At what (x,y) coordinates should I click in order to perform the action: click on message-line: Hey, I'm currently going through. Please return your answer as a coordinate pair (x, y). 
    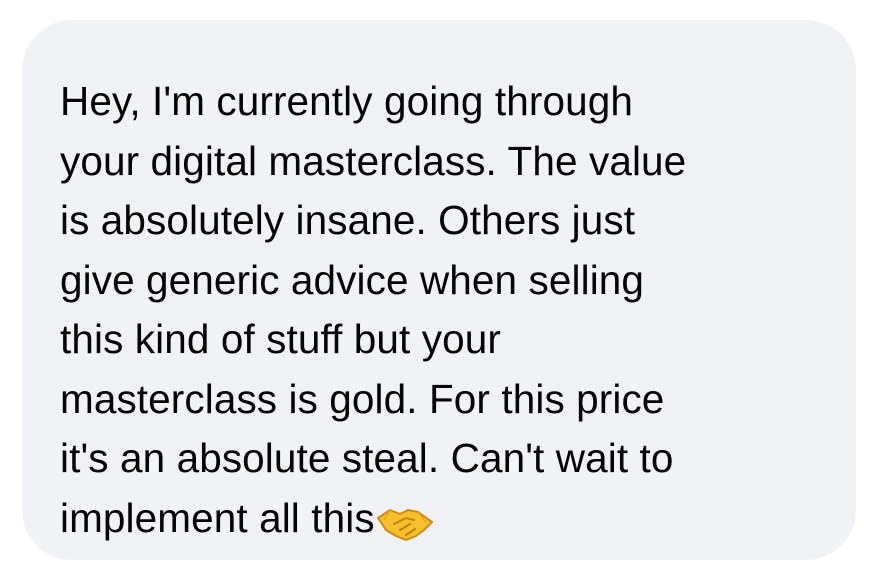
    Looking at the image, I should click on (346, 101).